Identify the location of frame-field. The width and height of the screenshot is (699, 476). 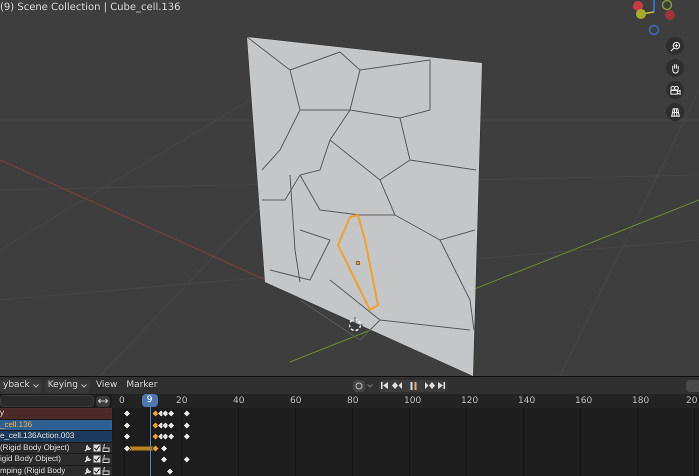
(692, 386).